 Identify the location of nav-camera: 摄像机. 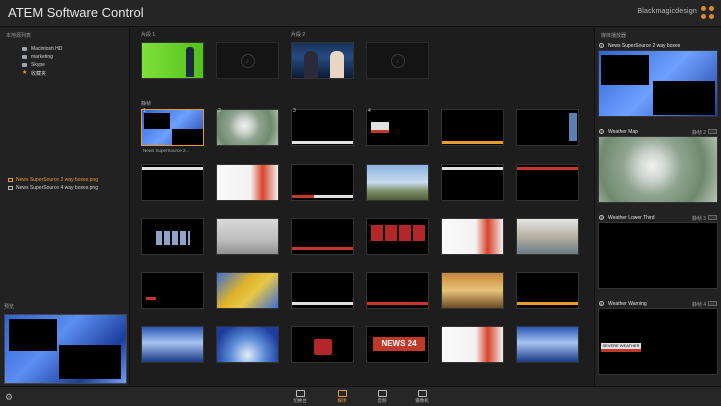
(422, 397).